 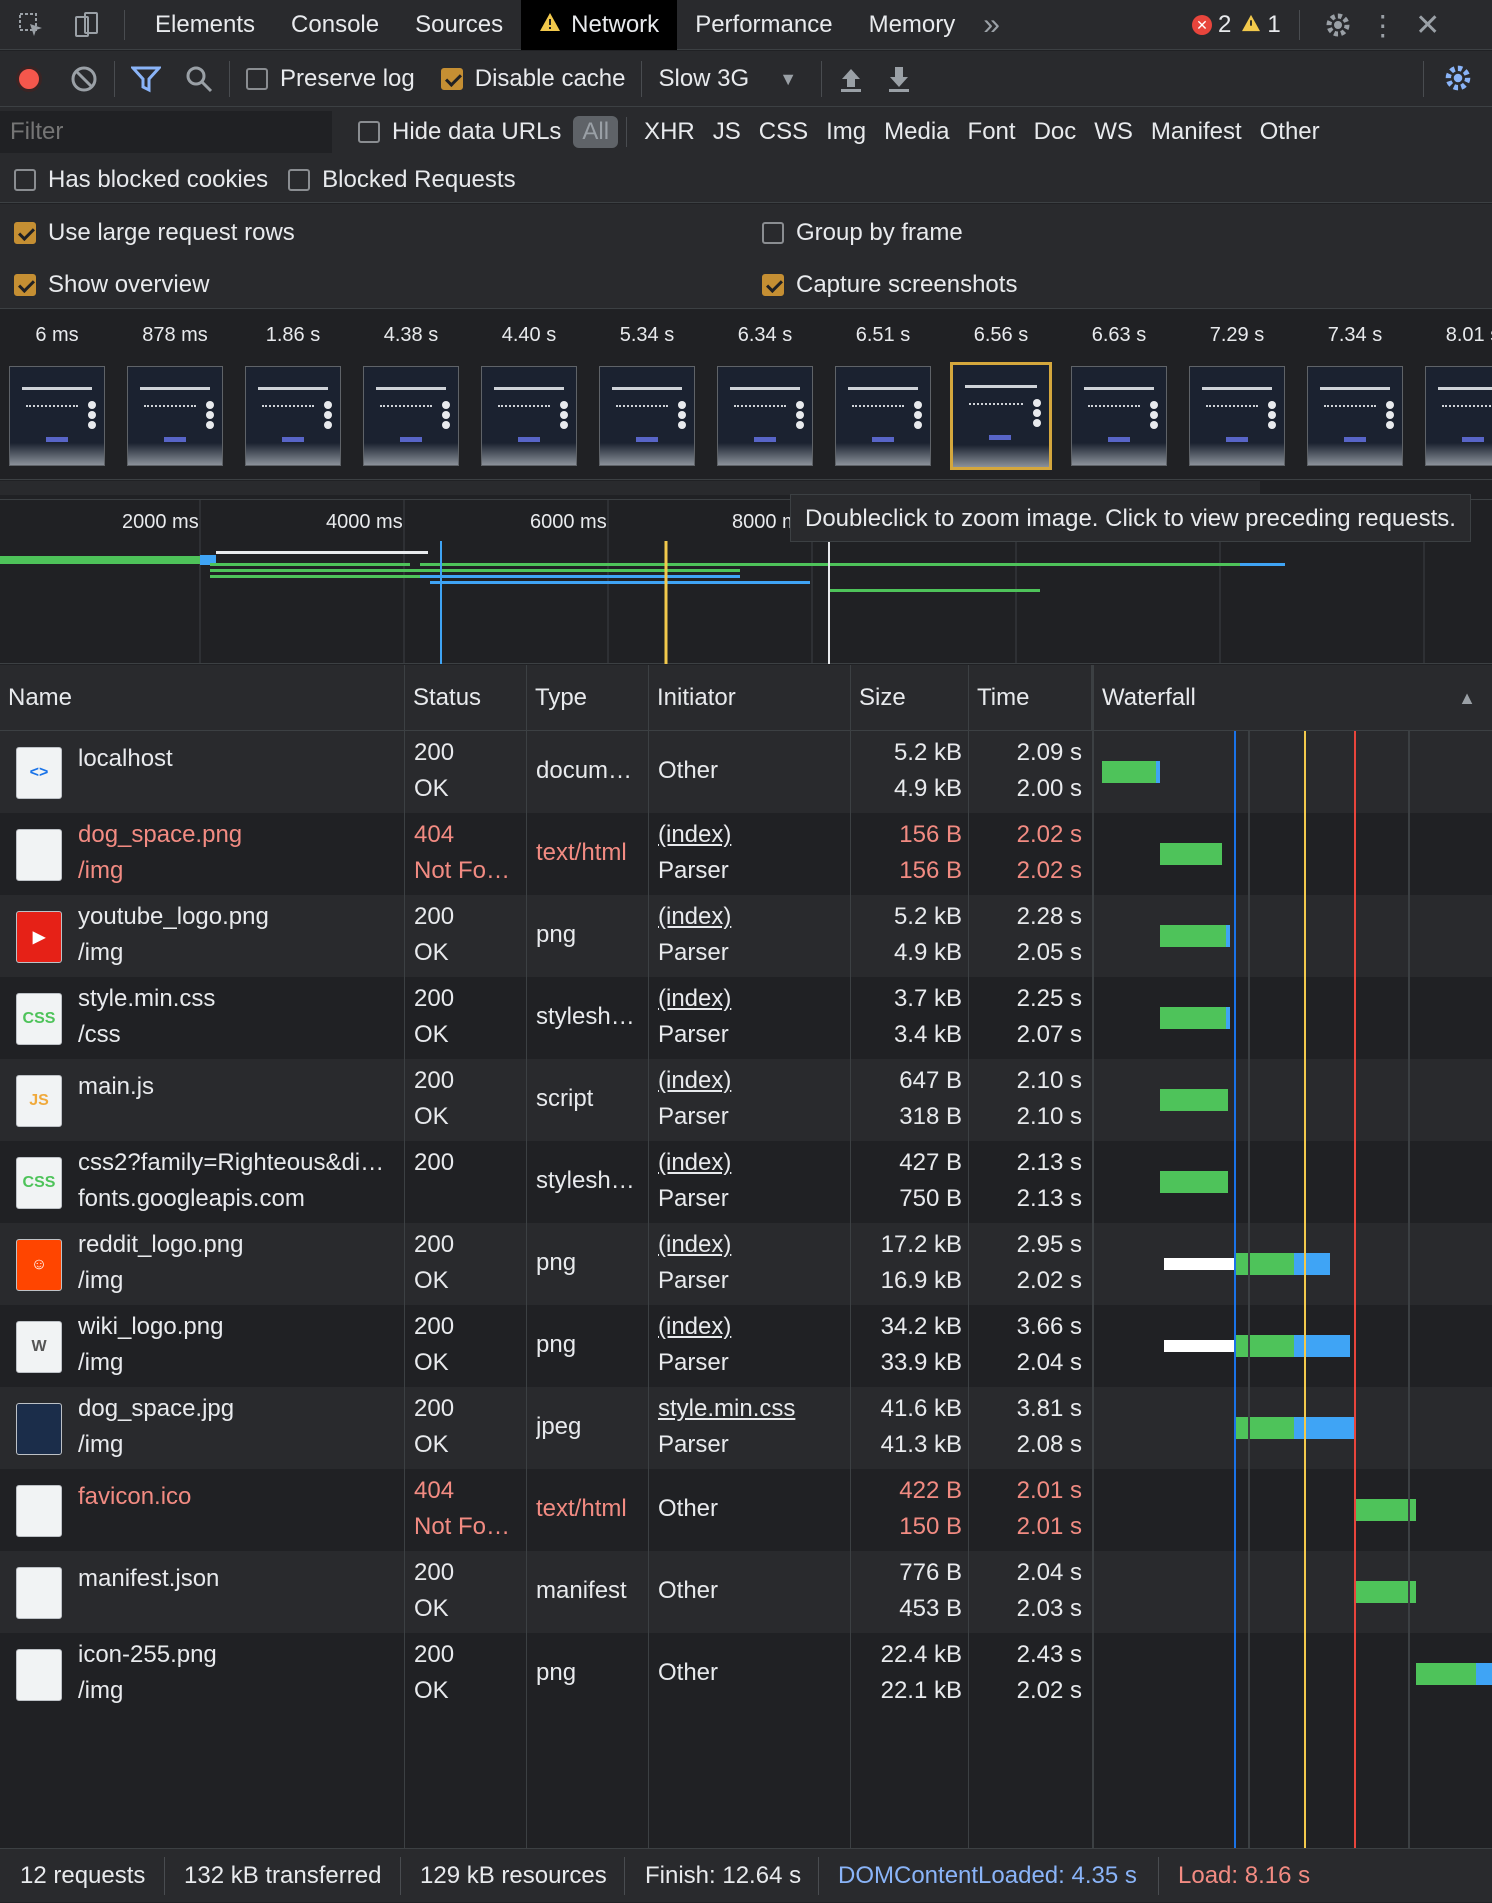 What do you see at coordinates (237, 1409) in the screenshot?
I see `request-name: dog_space.jpg` at bounding box center [237, 1409].